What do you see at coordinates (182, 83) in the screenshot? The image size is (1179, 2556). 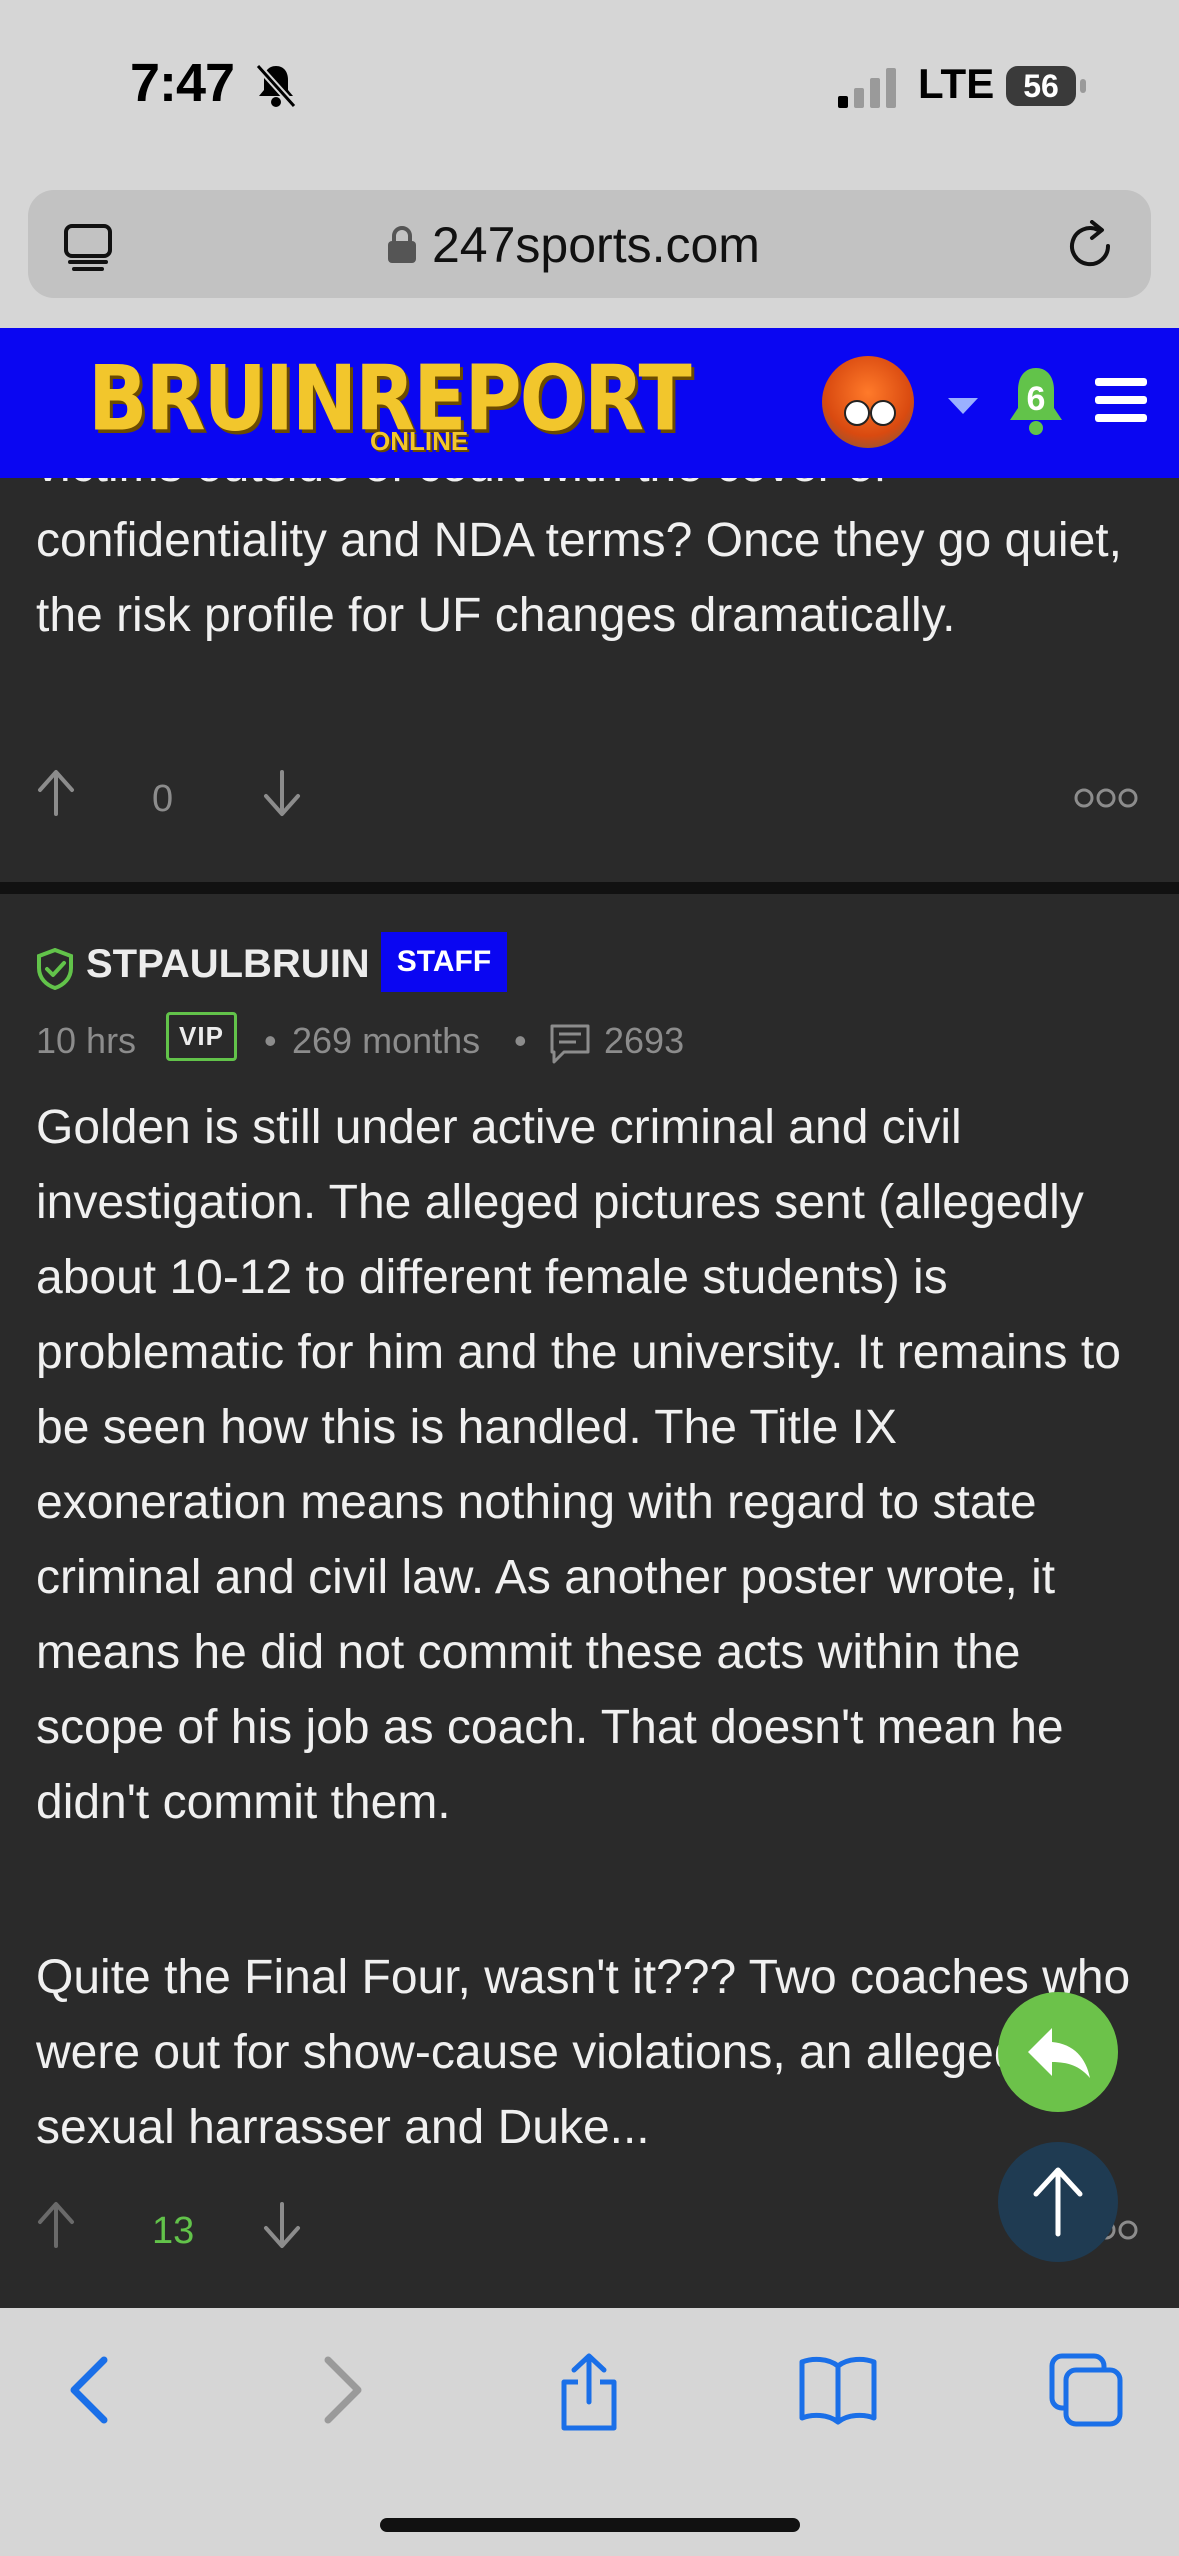 I see `status-time: 7:47` at bounding box center [182, 83].